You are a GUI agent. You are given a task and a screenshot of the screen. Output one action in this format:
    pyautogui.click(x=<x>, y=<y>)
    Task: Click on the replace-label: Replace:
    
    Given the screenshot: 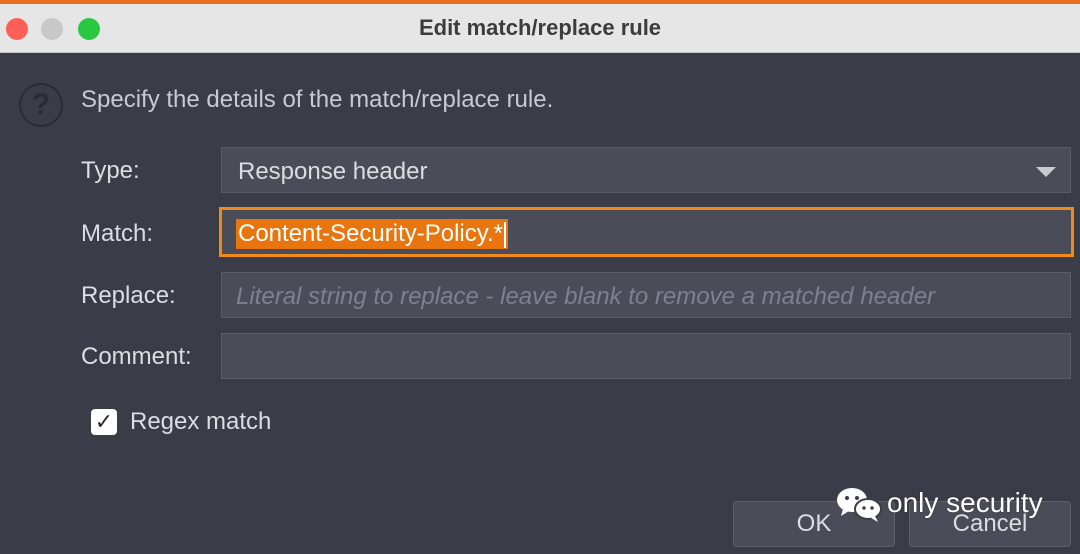 What is the action you would take?
    pyautogui.click(x=128, y=295)
    